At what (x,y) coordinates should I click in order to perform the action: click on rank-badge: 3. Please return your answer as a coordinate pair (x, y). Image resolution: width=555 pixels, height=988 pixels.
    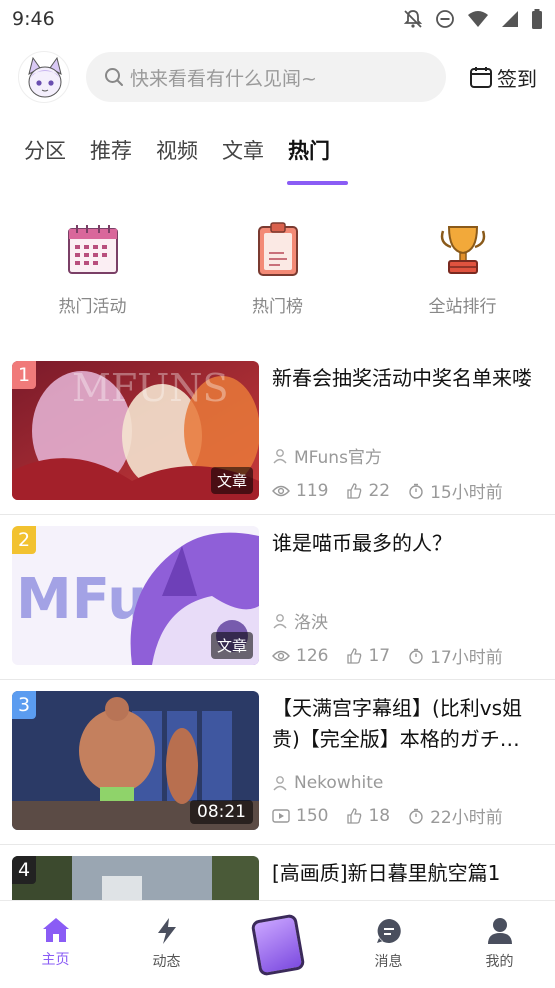
    Looking at the image, I should click on (24, 705).